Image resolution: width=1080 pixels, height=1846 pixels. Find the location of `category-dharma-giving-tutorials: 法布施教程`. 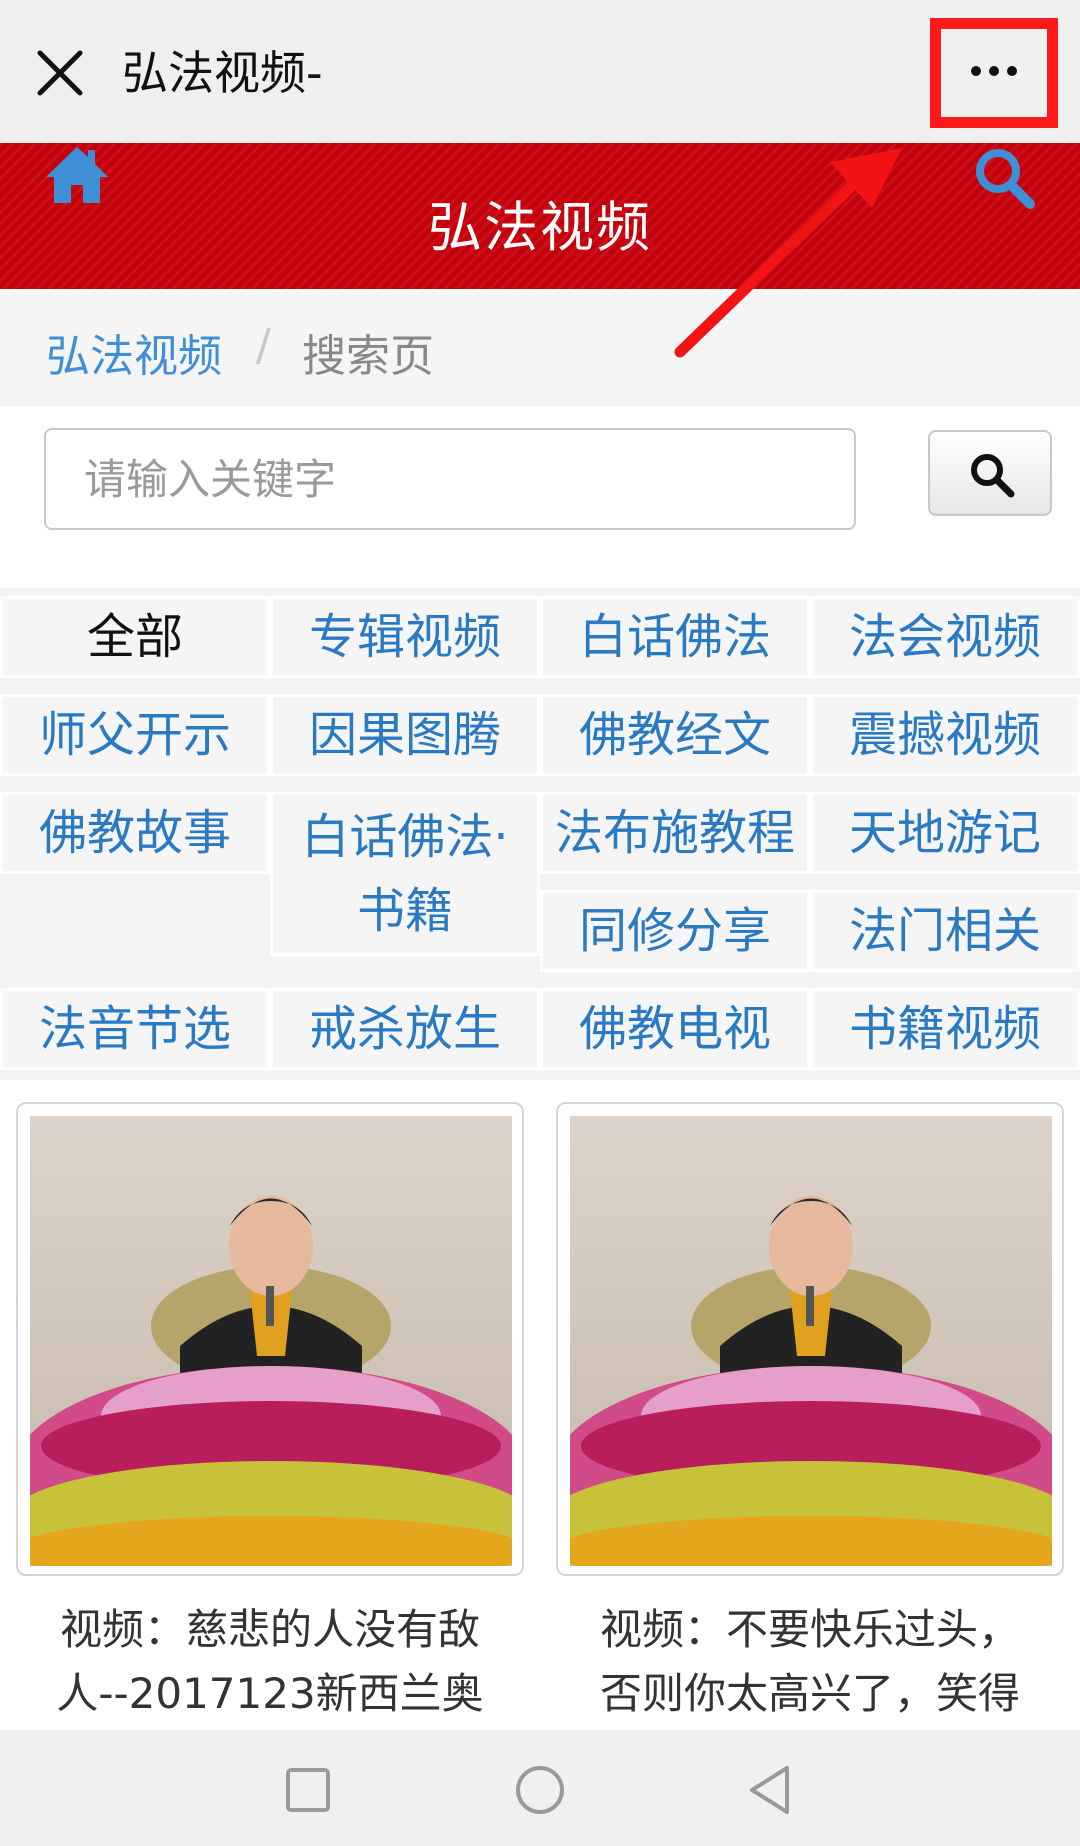

category-dharma-giving-tutorials: 法布施教程 is located at coordinates (675, 833).